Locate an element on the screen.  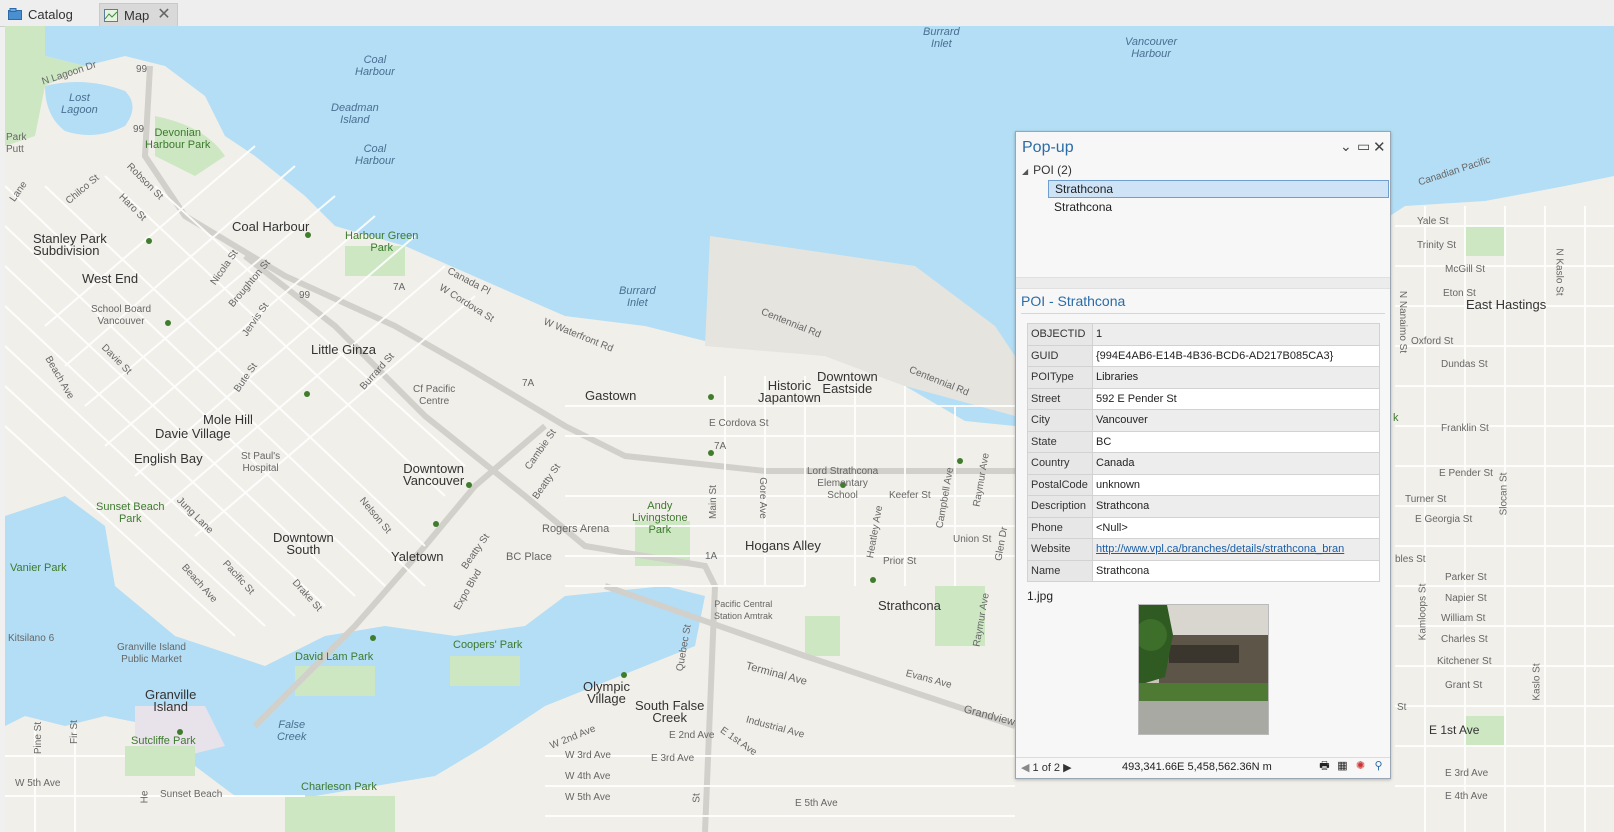
attr-key: PostalCode is located at coordinates (1060, 484).